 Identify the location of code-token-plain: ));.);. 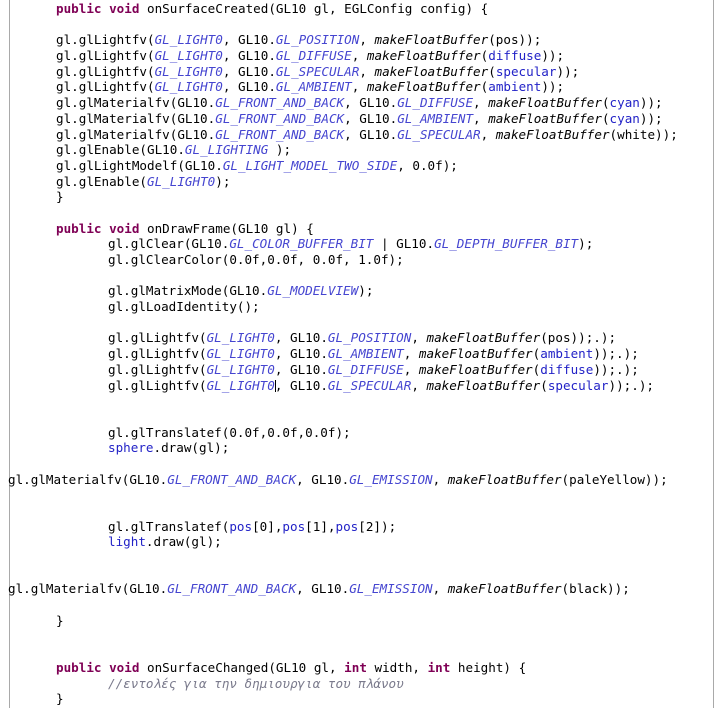
(616, 369).